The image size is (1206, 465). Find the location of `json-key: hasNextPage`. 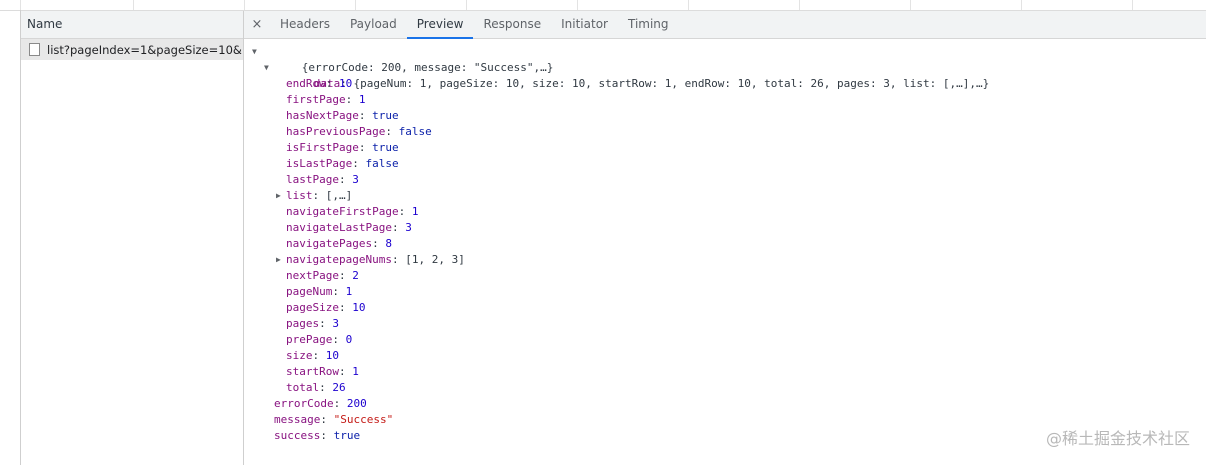

json-key: hasNextPage is located at coordinates (322, 115).